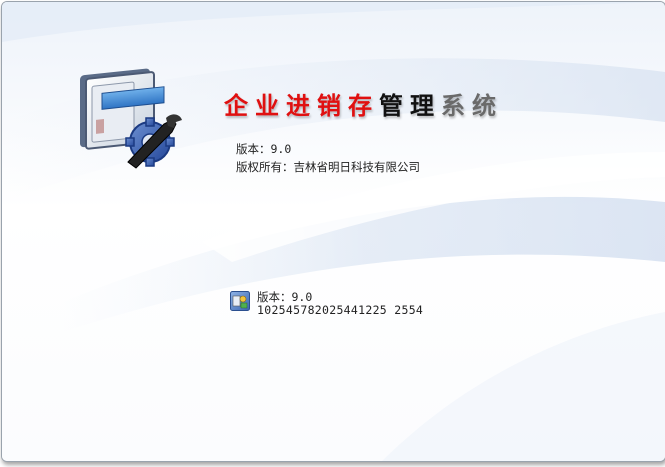 The width and height of the screenshot is (665, 467). What do you see at coordinates (240, 301) in the screenshot?
I see `product-key-icon` at bounding box center [240, 301].